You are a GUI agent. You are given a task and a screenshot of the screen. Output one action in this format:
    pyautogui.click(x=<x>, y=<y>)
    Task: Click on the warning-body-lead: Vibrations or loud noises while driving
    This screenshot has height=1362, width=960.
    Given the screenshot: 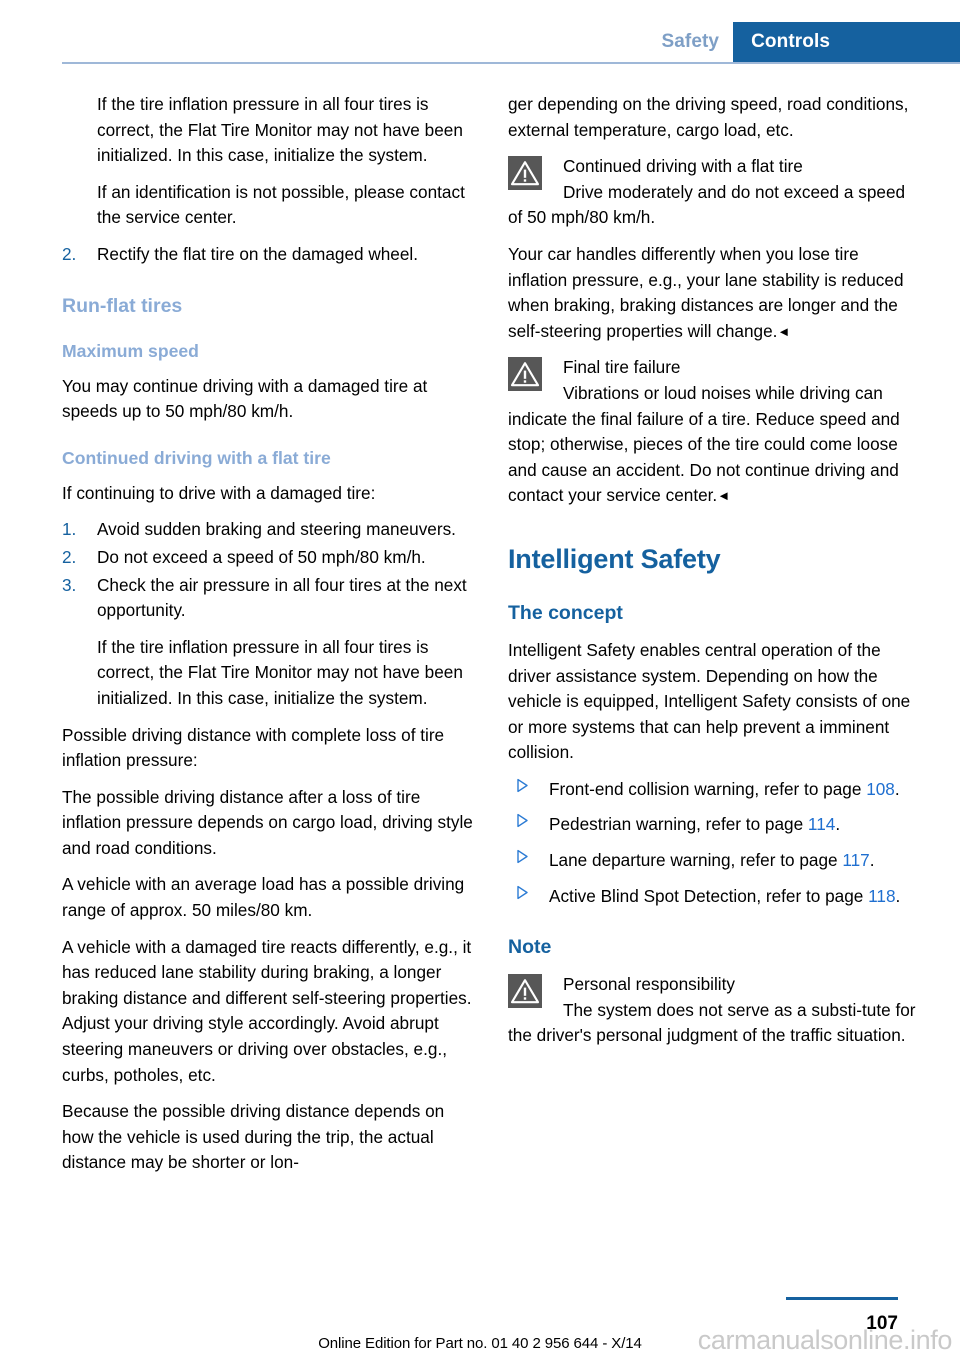 What is the action you would take?
    pyautogui.click(x=707, y=392)
    